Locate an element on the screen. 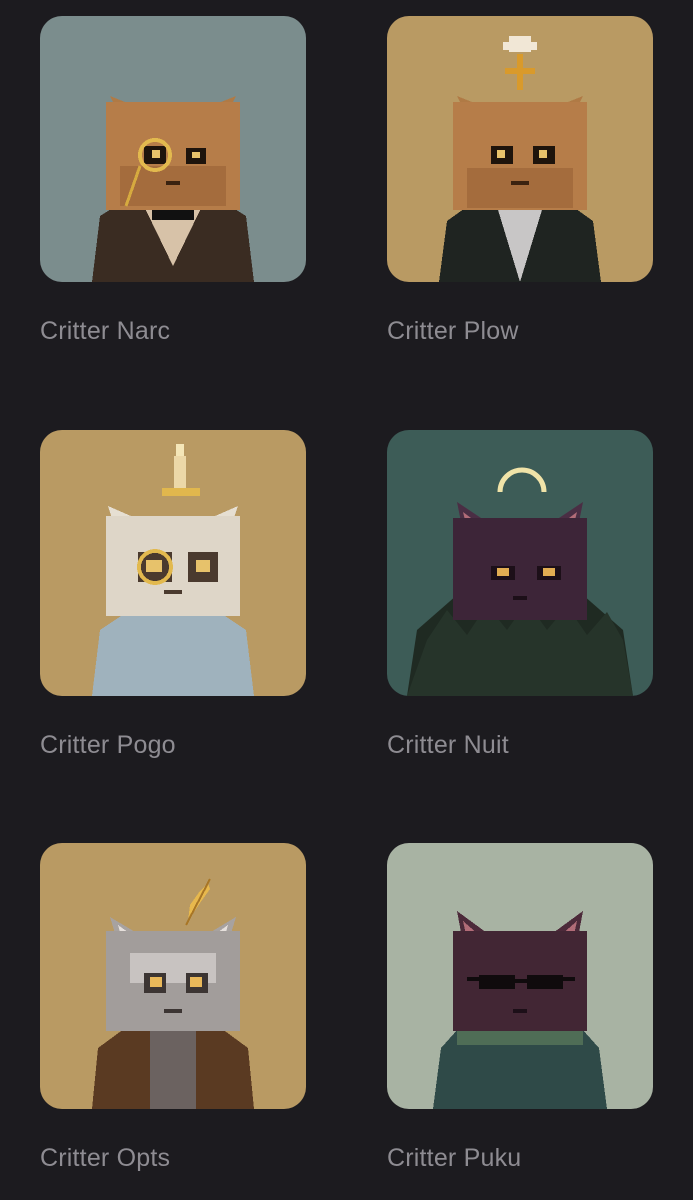 Image resolution: width=693 pixels, height=1200 pixels. nft-card-critter-puku: Critter Puku is located at coordinates (520, 1008).